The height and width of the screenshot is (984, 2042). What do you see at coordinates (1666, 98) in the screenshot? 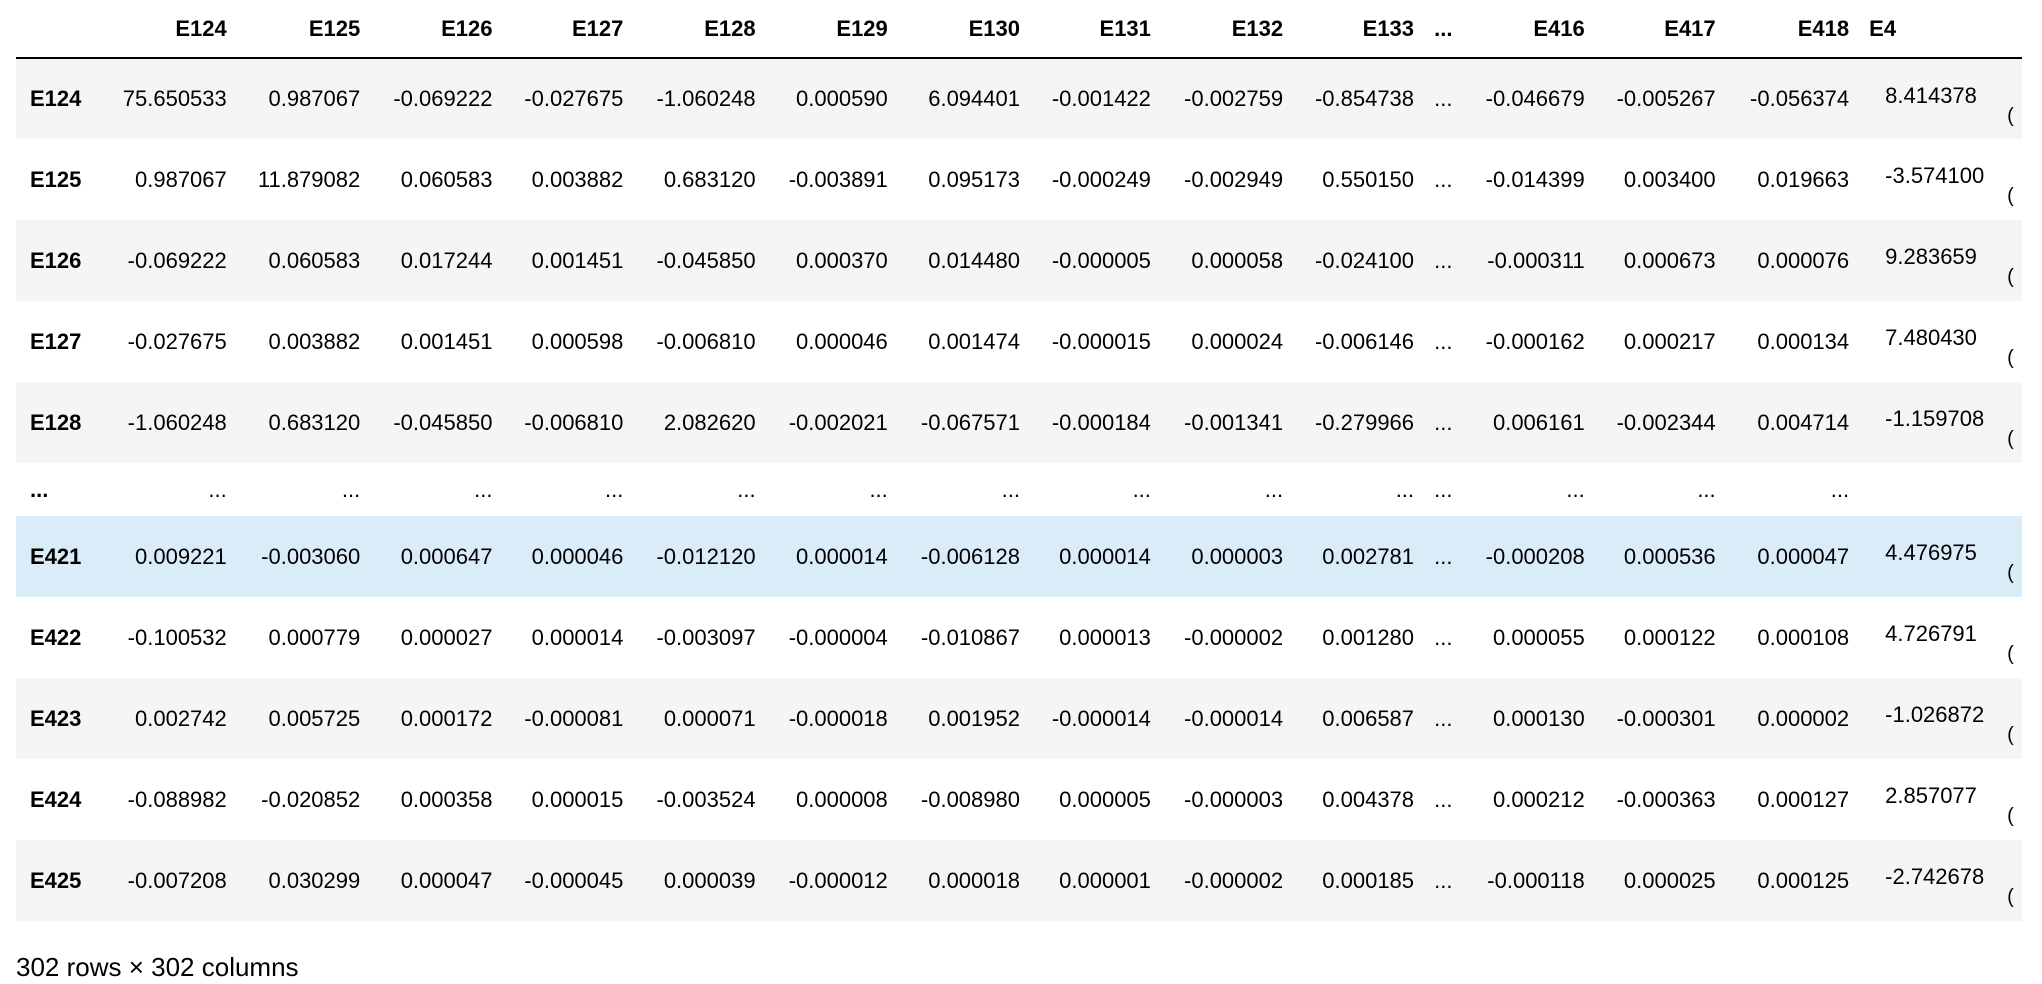
I see `table-cell: -0.005267` at bounding box center [1666, 98].